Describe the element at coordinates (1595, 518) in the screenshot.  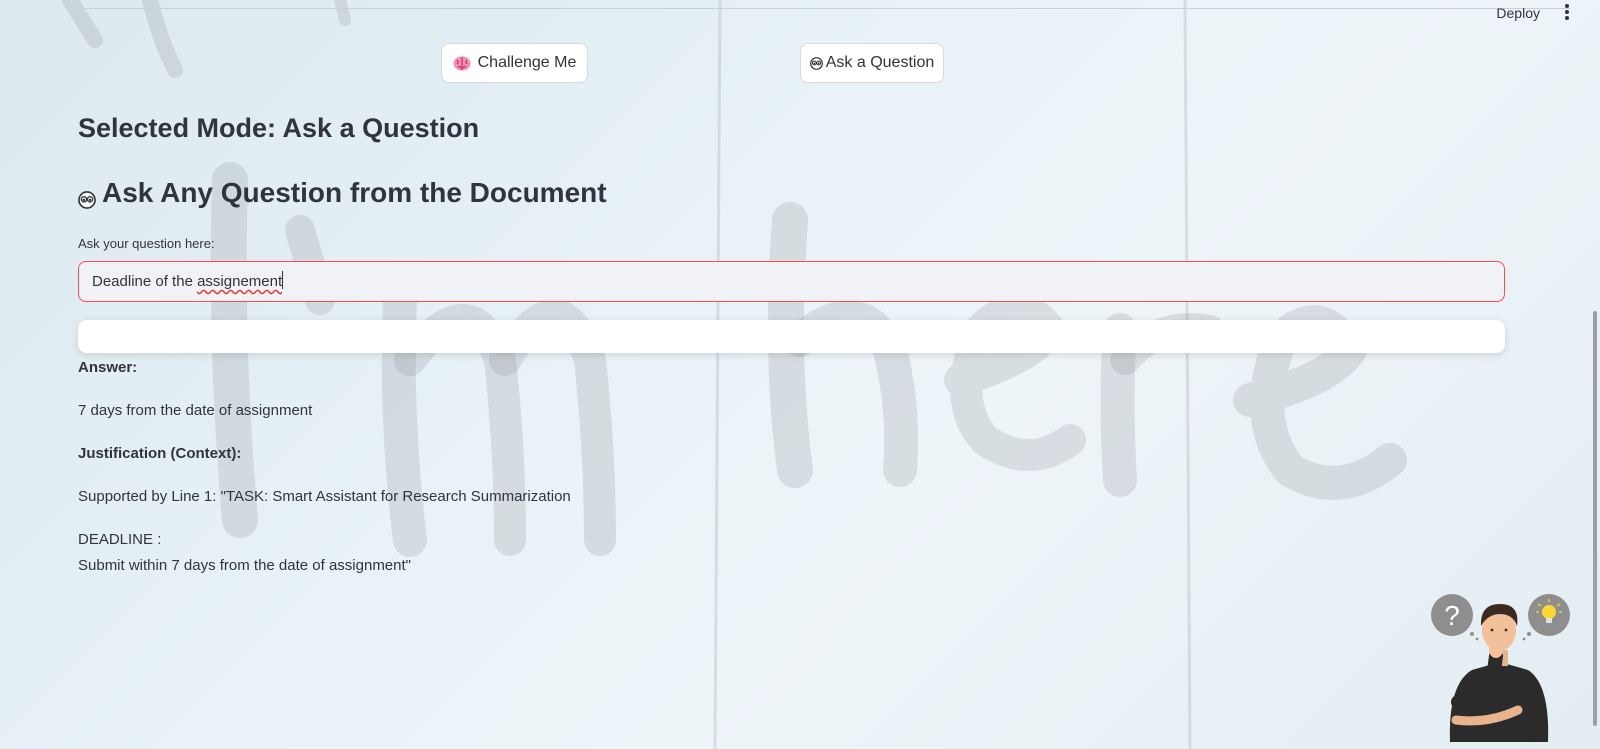
I see `vertical-scrollbar` at that location.